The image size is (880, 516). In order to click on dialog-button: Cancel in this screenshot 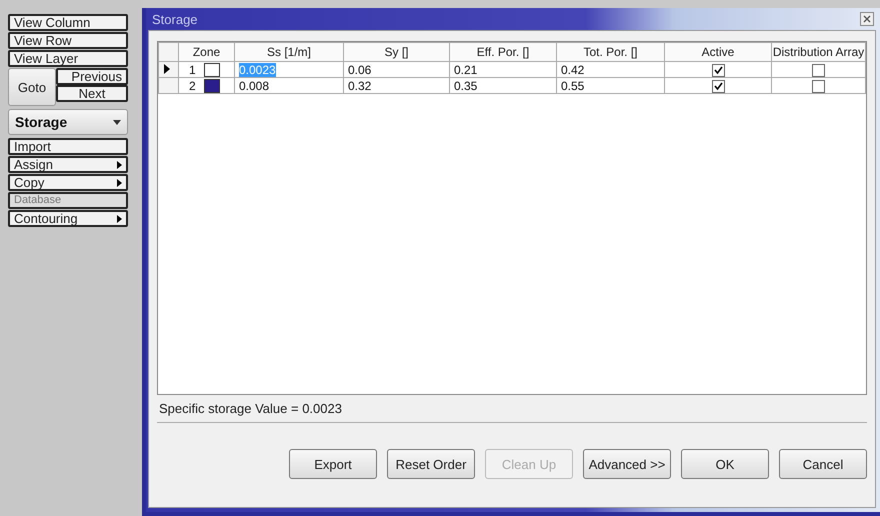, I will do `click(823, 464)`.